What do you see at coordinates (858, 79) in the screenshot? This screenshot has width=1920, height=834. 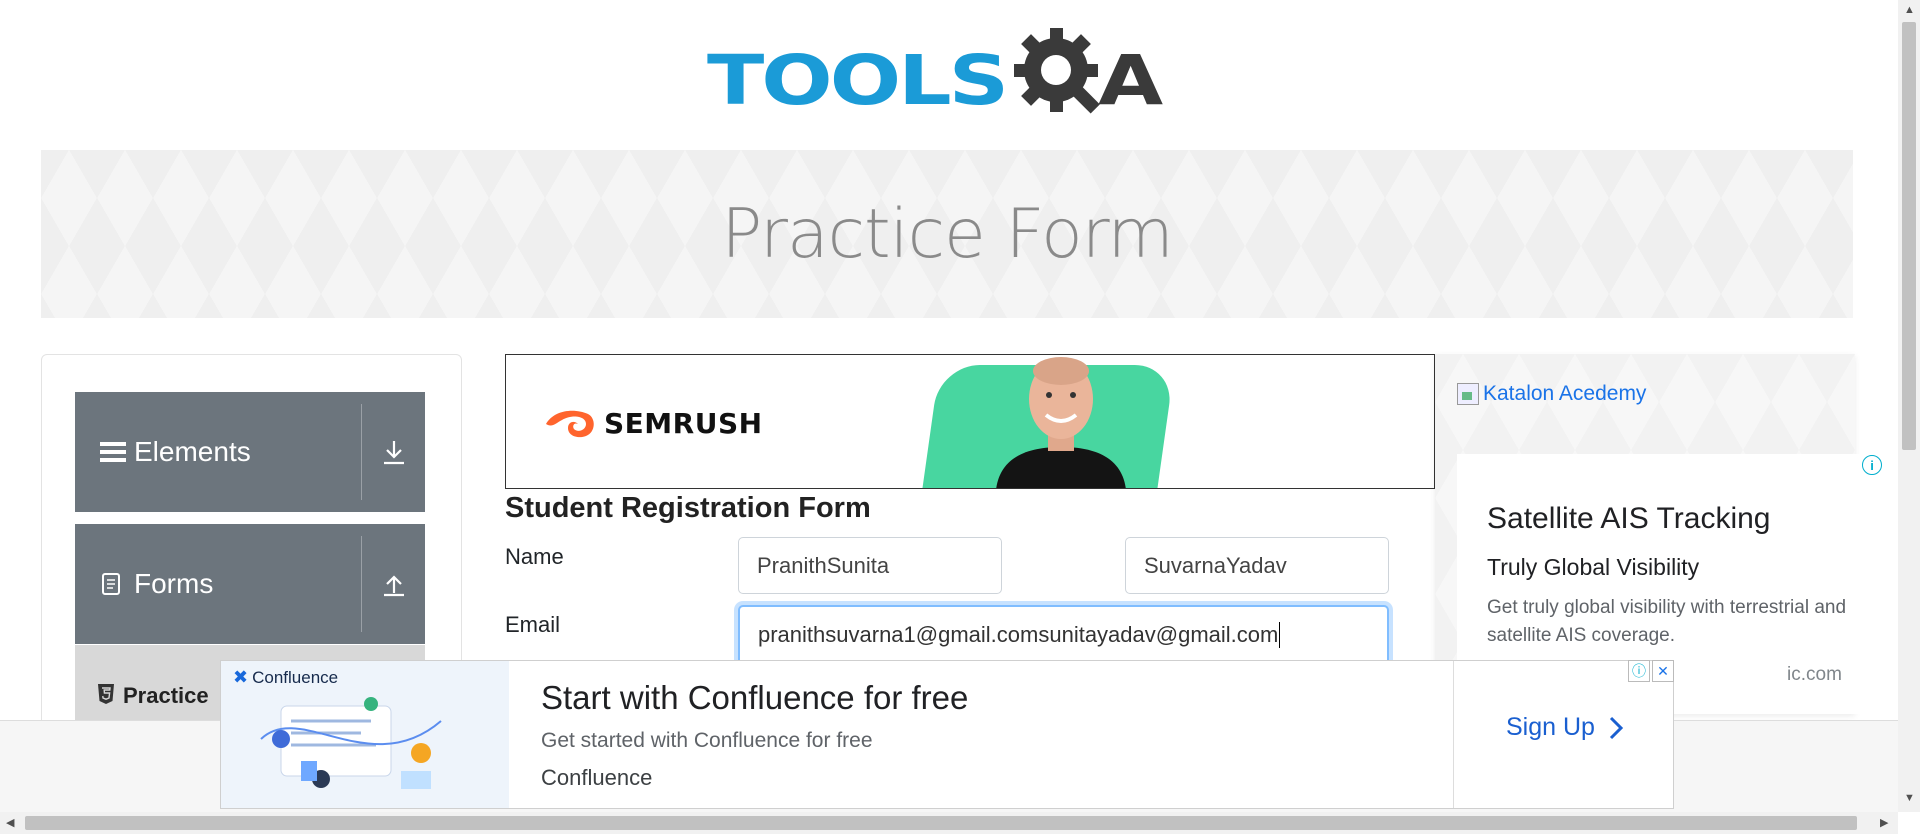 I see `logo-text: TOOLS` at bounding box center [858, 79].